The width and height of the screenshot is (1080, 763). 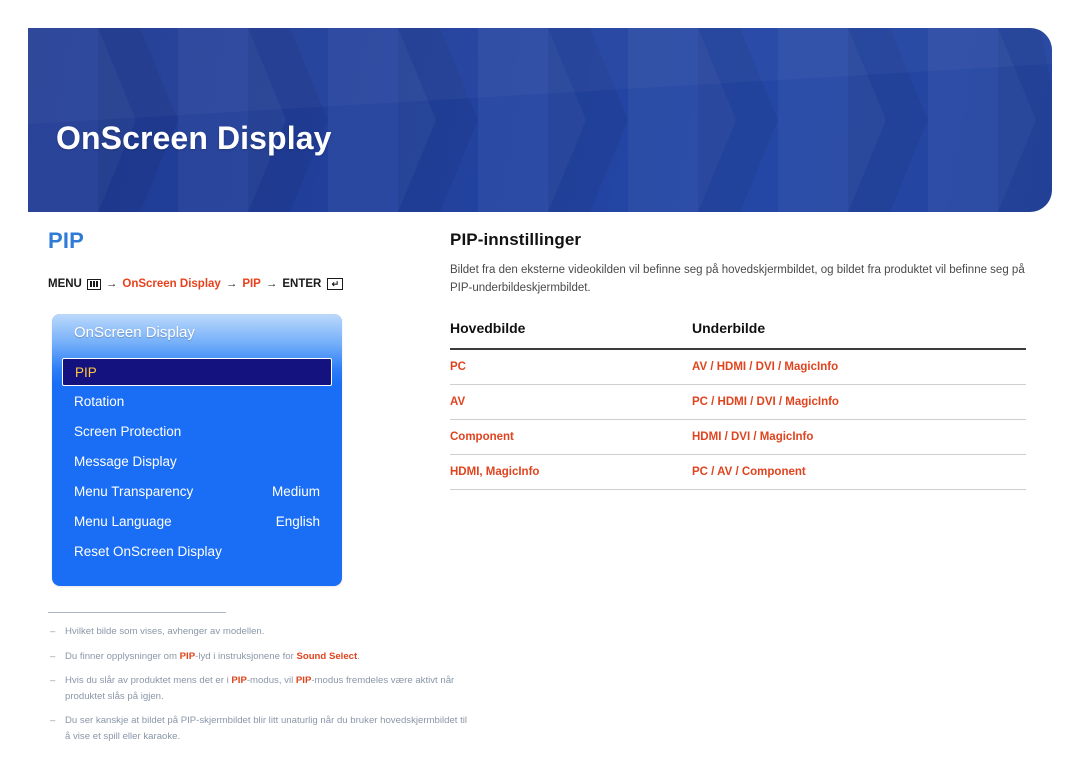 I want to click on breadcrumb-step-onscreen-display: OnScreen Display, so click(x=171, y=284).